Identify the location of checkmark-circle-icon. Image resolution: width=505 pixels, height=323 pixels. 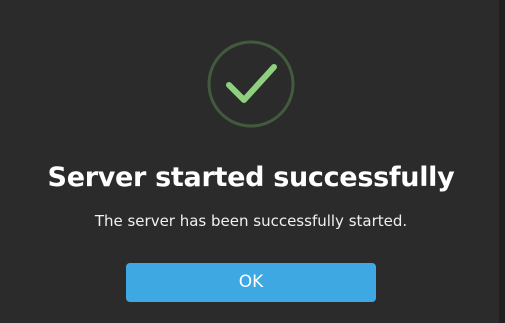
(251, 84).